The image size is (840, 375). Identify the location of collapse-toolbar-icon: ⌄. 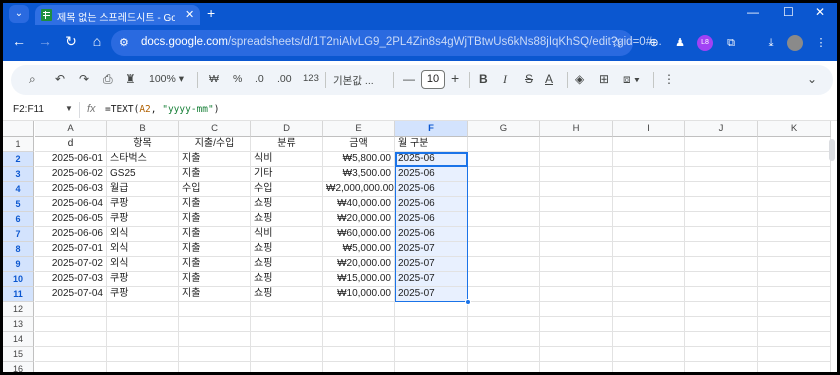
(812, 79).